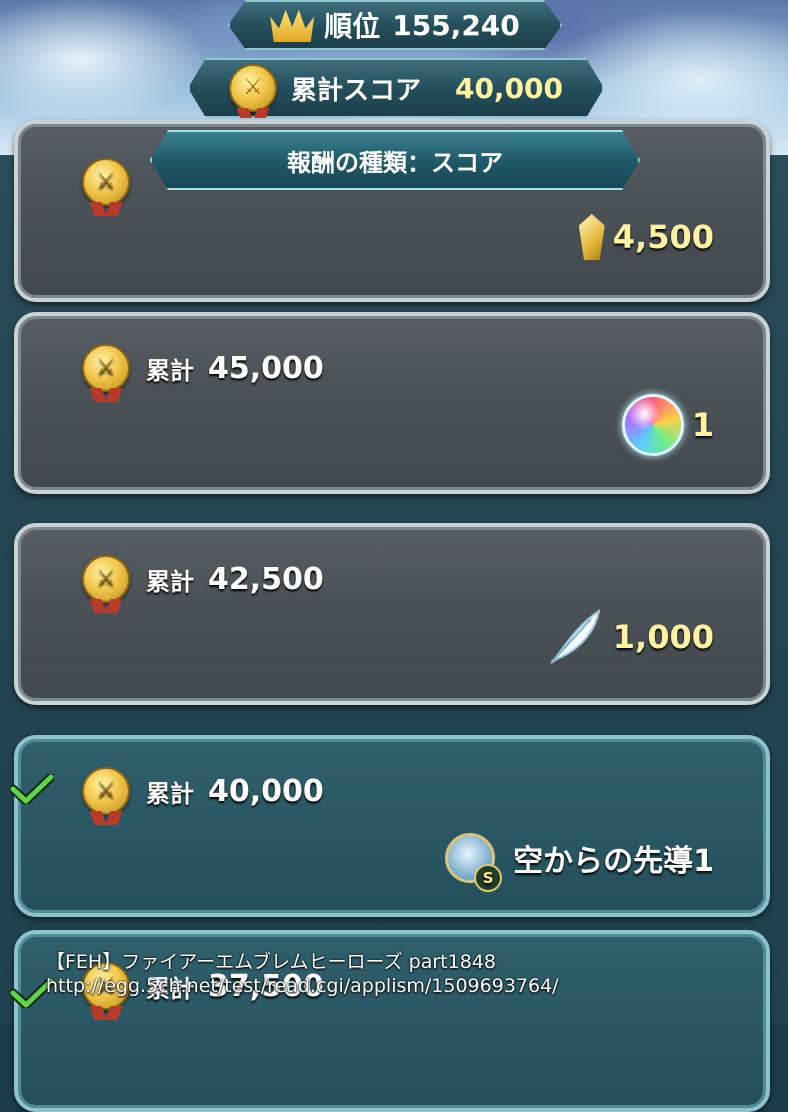 The image size is (788, 1112). What do you see at coordinates (663, 237) in the screenshot?
I see `reward-amount: 4,500` at bounding box center [663, 237].